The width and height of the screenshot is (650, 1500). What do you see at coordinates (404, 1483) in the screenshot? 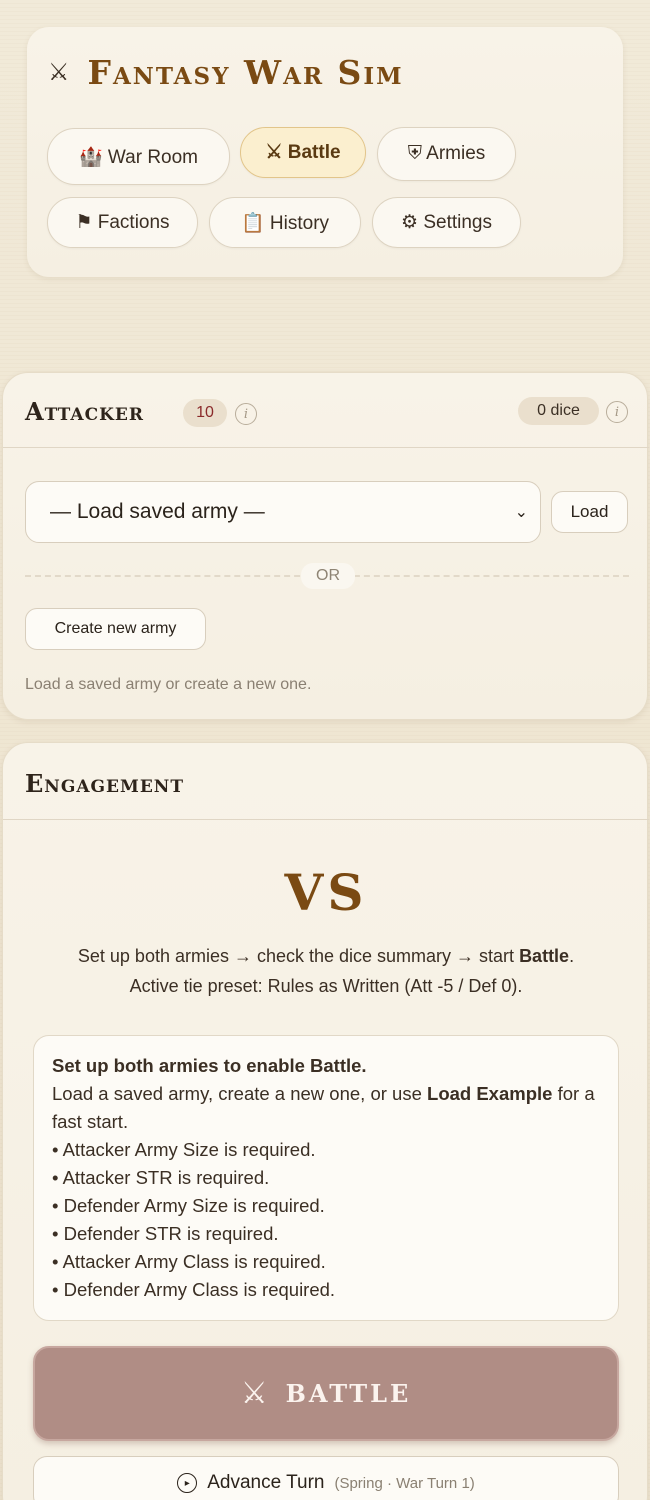
I see `advance-turn-sub: (Spring · War Turn 1)` at bounding box center [404, 1483].